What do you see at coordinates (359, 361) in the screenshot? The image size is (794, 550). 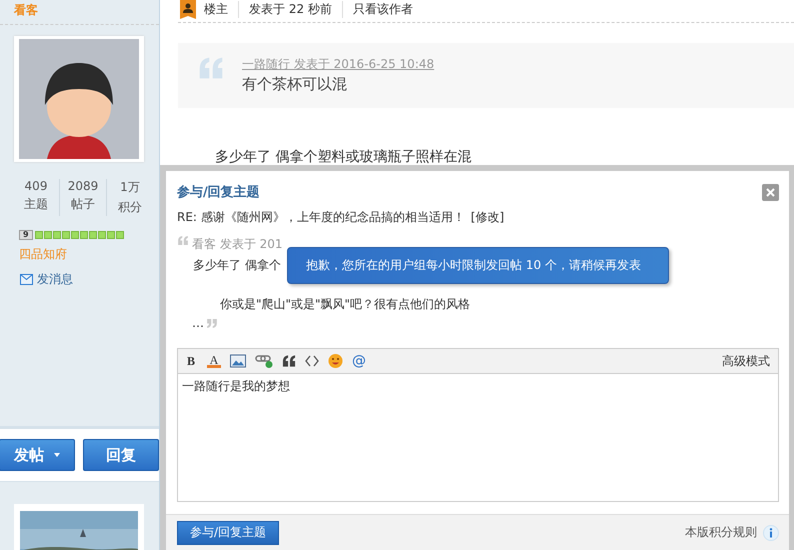 I see `mention-button: @` at bounding box center [359, 361].